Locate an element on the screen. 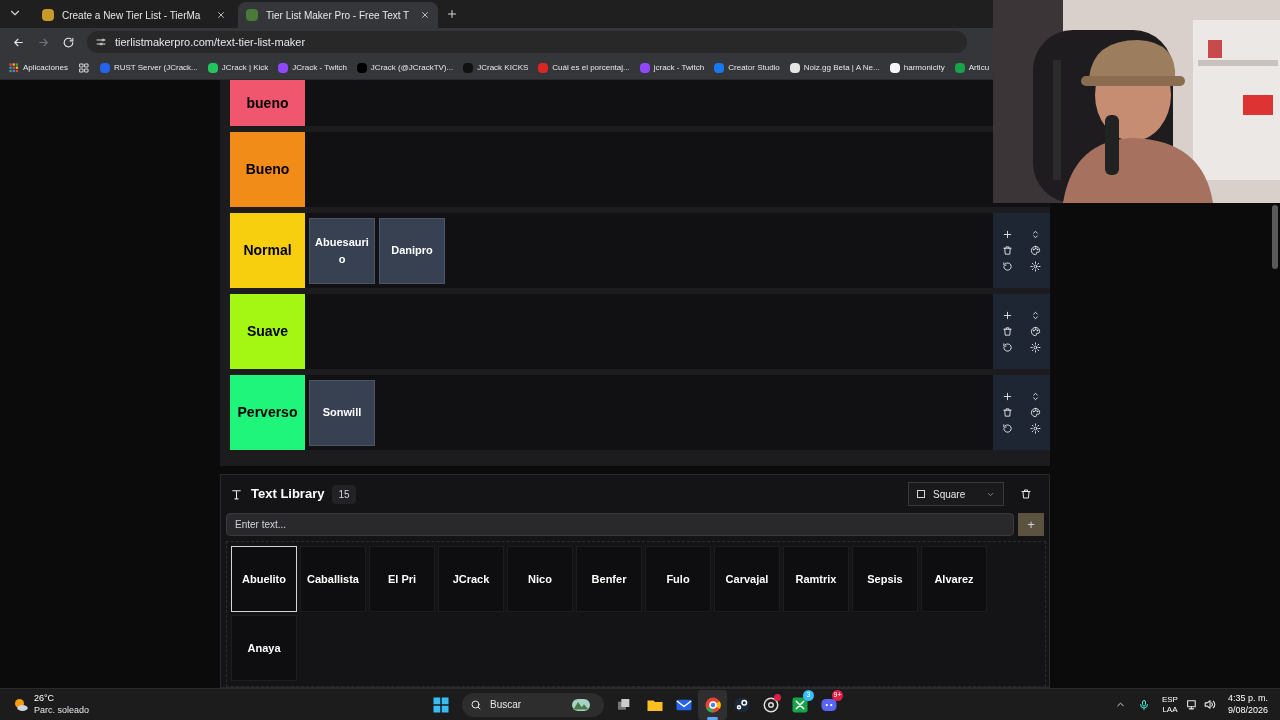 The width and height of the screenshot is (1280, 720). clock-date: 9/08/2026 is located at coordinates (1247, 710).